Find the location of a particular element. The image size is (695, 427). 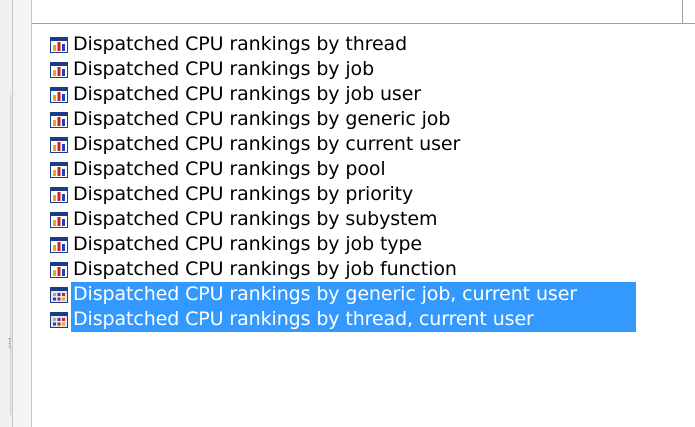

list-item-label: Dispatched CPU rankings by generic job is located at coordinates (262, 119).